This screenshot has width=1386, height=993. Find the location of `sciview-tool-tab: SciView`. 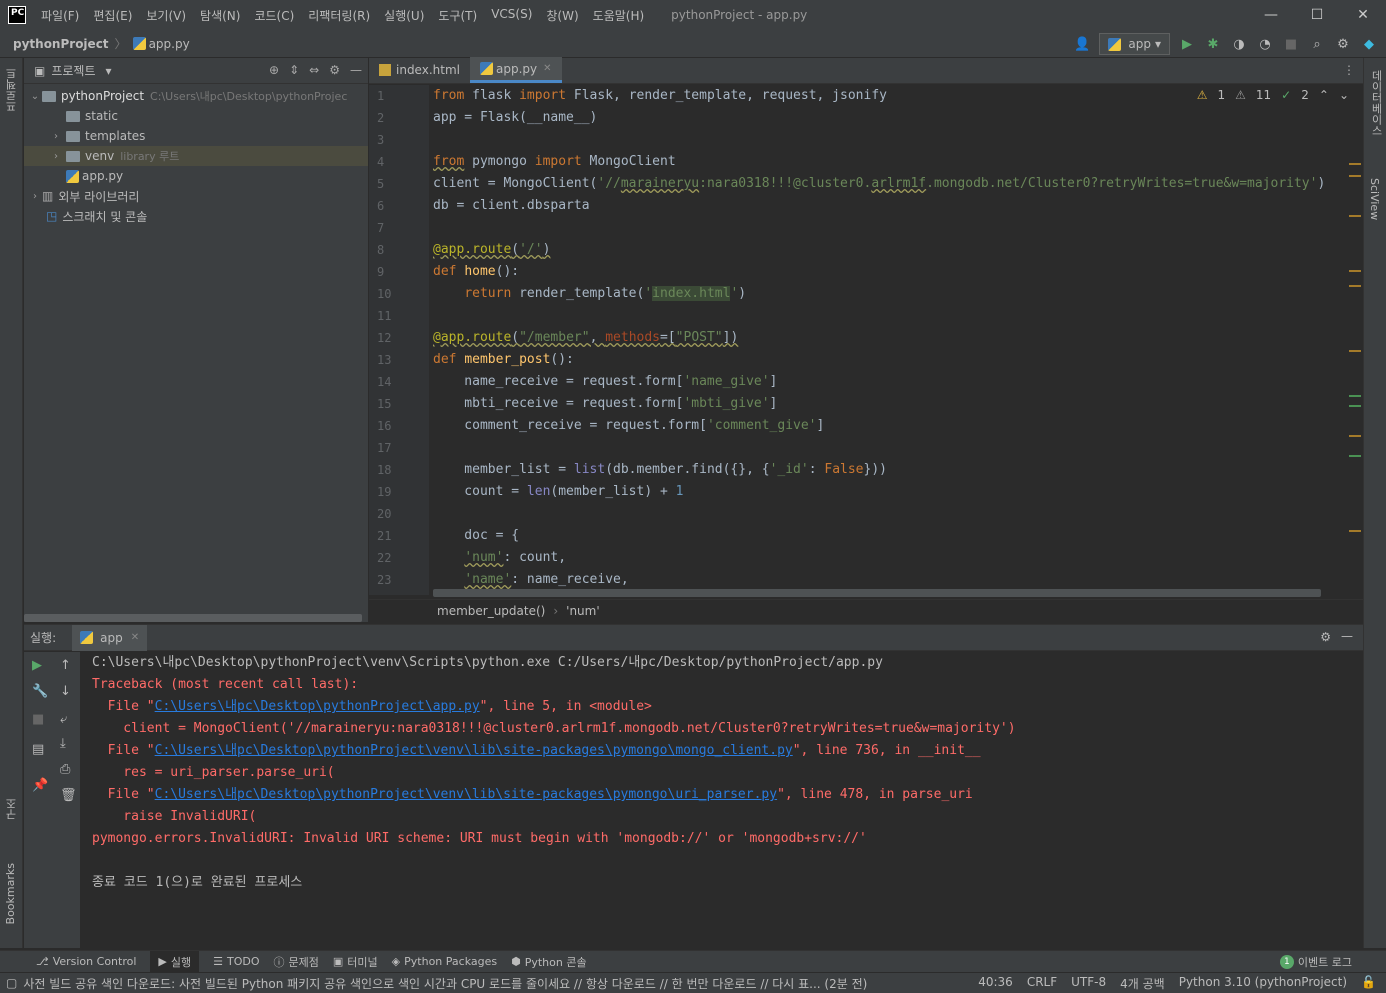

sciview-tool-tab: SciView is located at coordinates (1374, 199).